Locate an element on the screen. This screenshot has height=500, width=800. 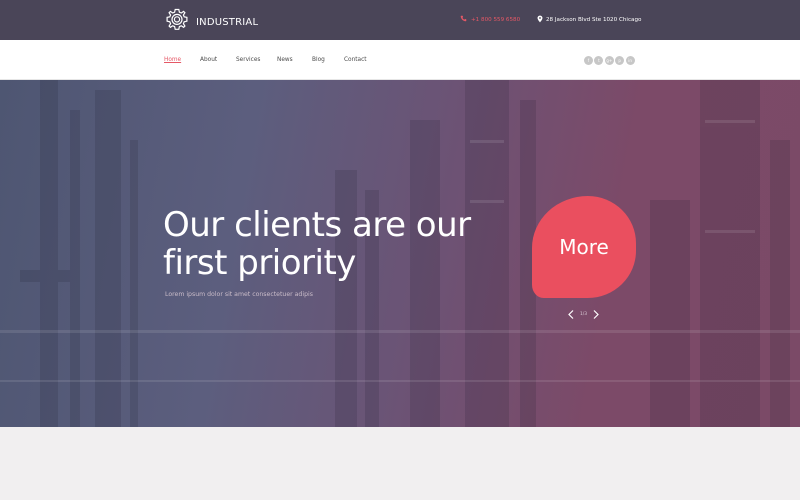
pinterest-icon: p is located at coordinates (620, 60).